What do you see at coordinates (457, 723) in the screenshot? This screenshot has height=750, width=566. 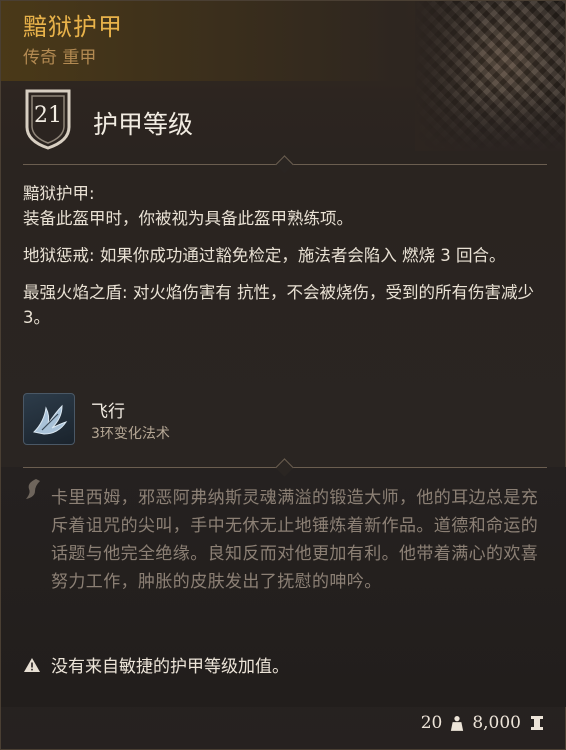 I see `weight-icon` at bounding box center [457, 723].